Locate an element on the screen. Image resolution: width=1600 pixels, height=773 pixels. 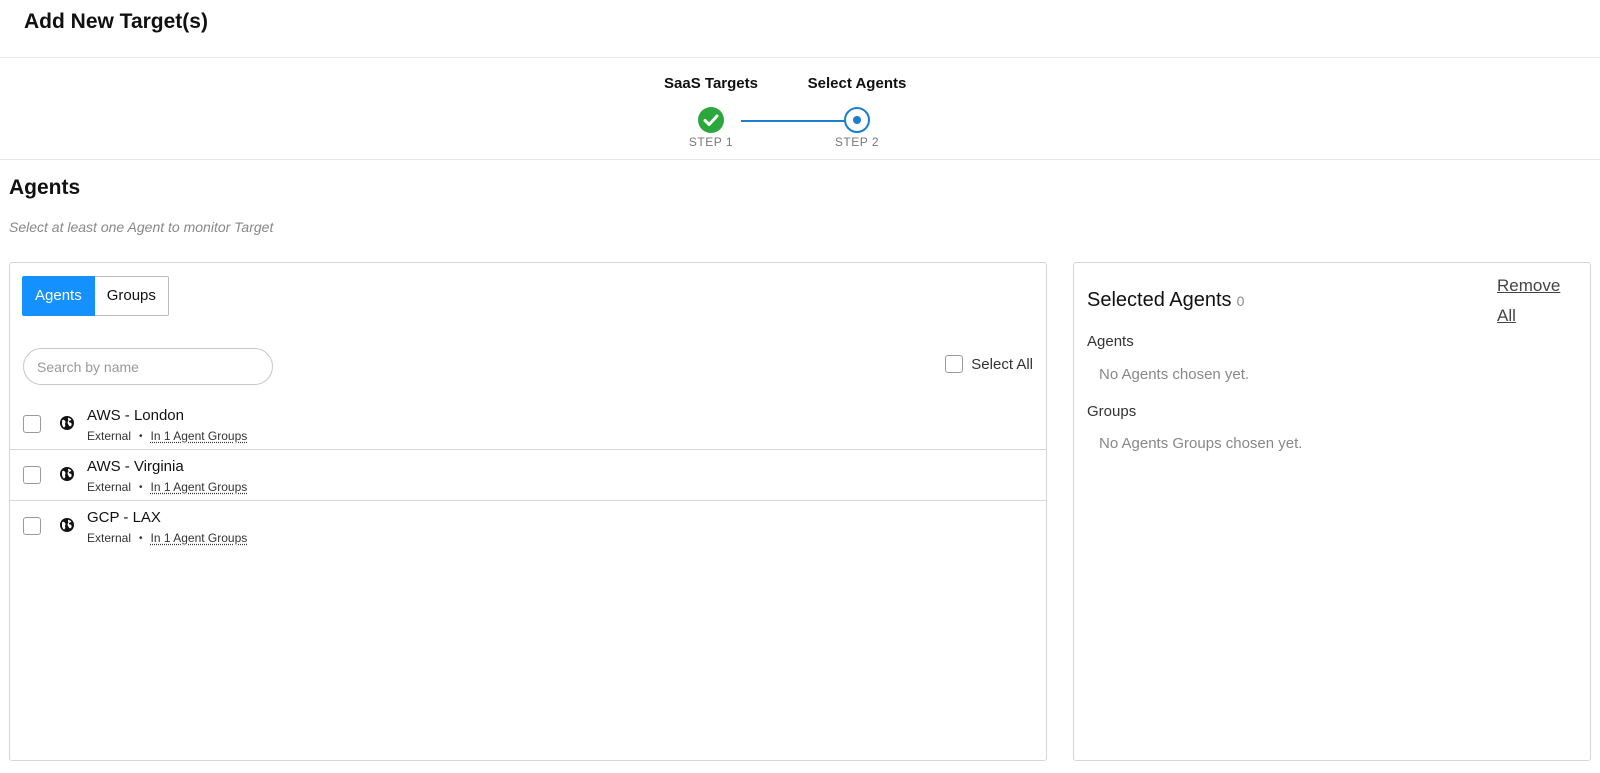
current-step-icon is located at coordinates (857, 120).